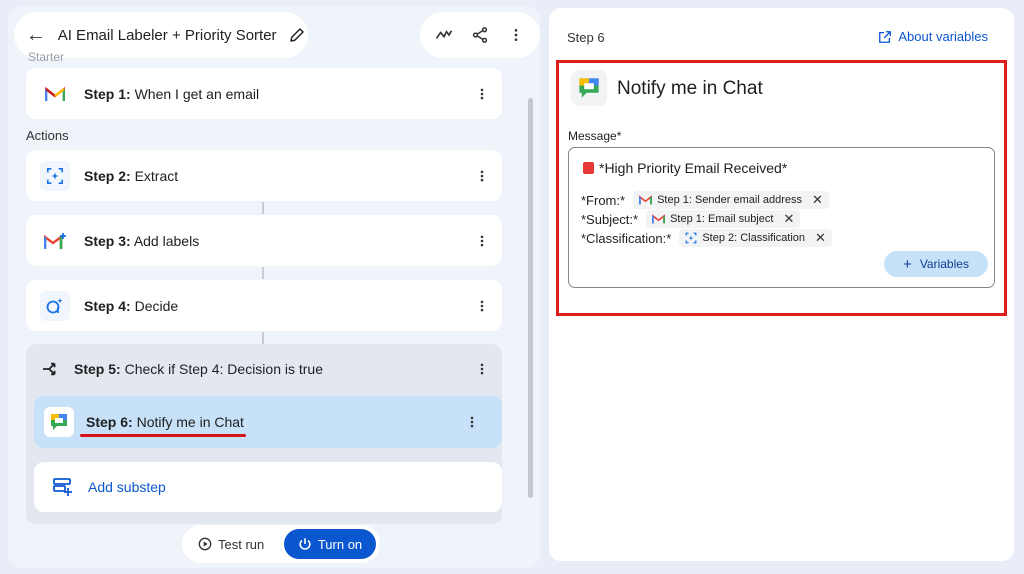 The height and width of the screenshot is (574, 1024). What do you see at coordinates (131, 175) in the screenshot?
I see `step-2-label: Step 2: Extract` at bounding box center [131, 175].